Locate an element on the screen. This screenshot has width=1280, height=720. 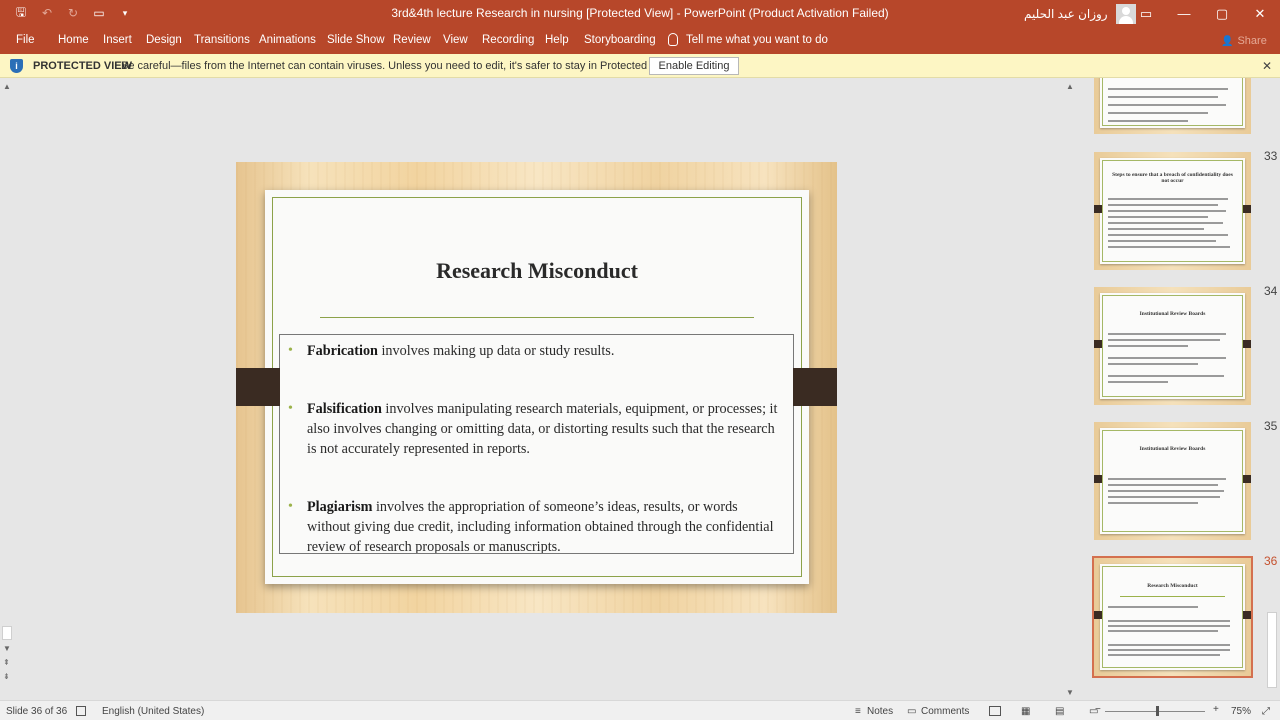
thumbnail-slide-35: Institutional Review Boards is located at coordinates (1172, 481).